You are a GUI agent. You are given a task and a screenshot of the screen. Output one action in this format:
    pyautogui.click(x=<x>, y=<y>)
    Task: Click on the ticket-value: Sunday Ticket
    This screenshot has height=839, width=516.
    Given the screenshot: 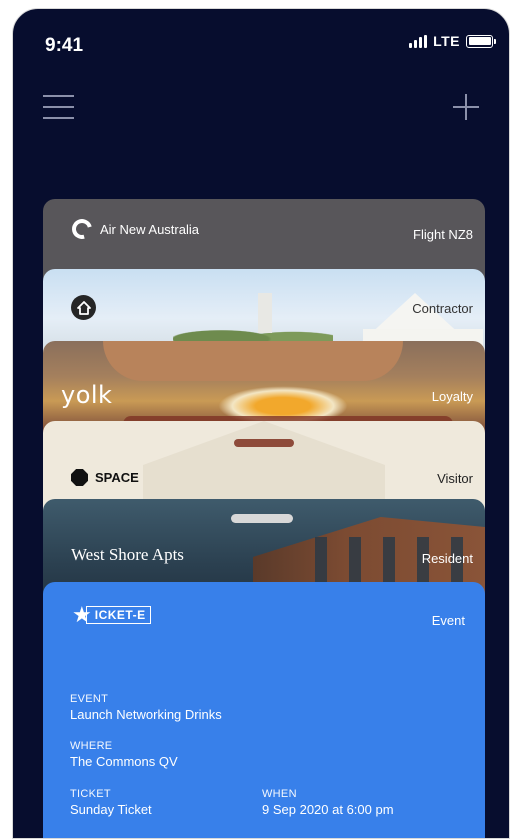 What is the action you would take?
    pyautogui.click(x=111, y=809)
    